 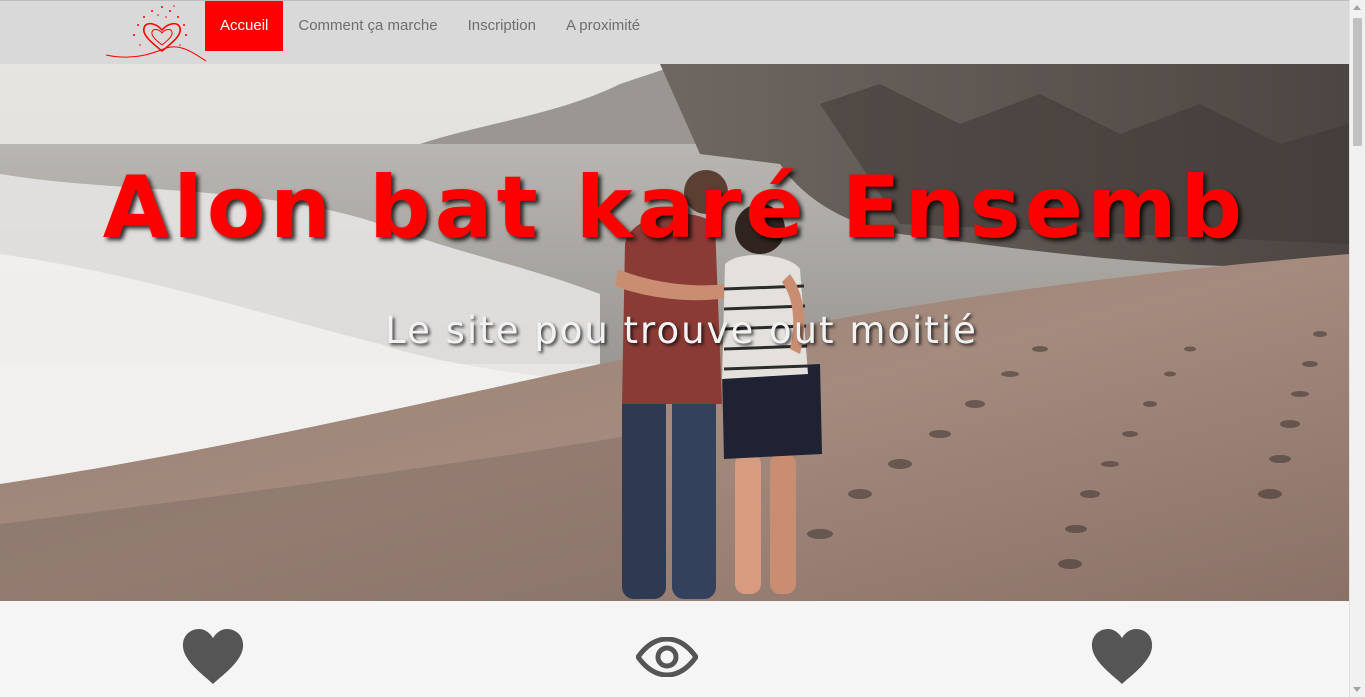 What do you see at coordinates (367, 26) in the screenshot?
I see `nav-comment-ca-marche: Comment ça marche` at bounding box center [367, 26].